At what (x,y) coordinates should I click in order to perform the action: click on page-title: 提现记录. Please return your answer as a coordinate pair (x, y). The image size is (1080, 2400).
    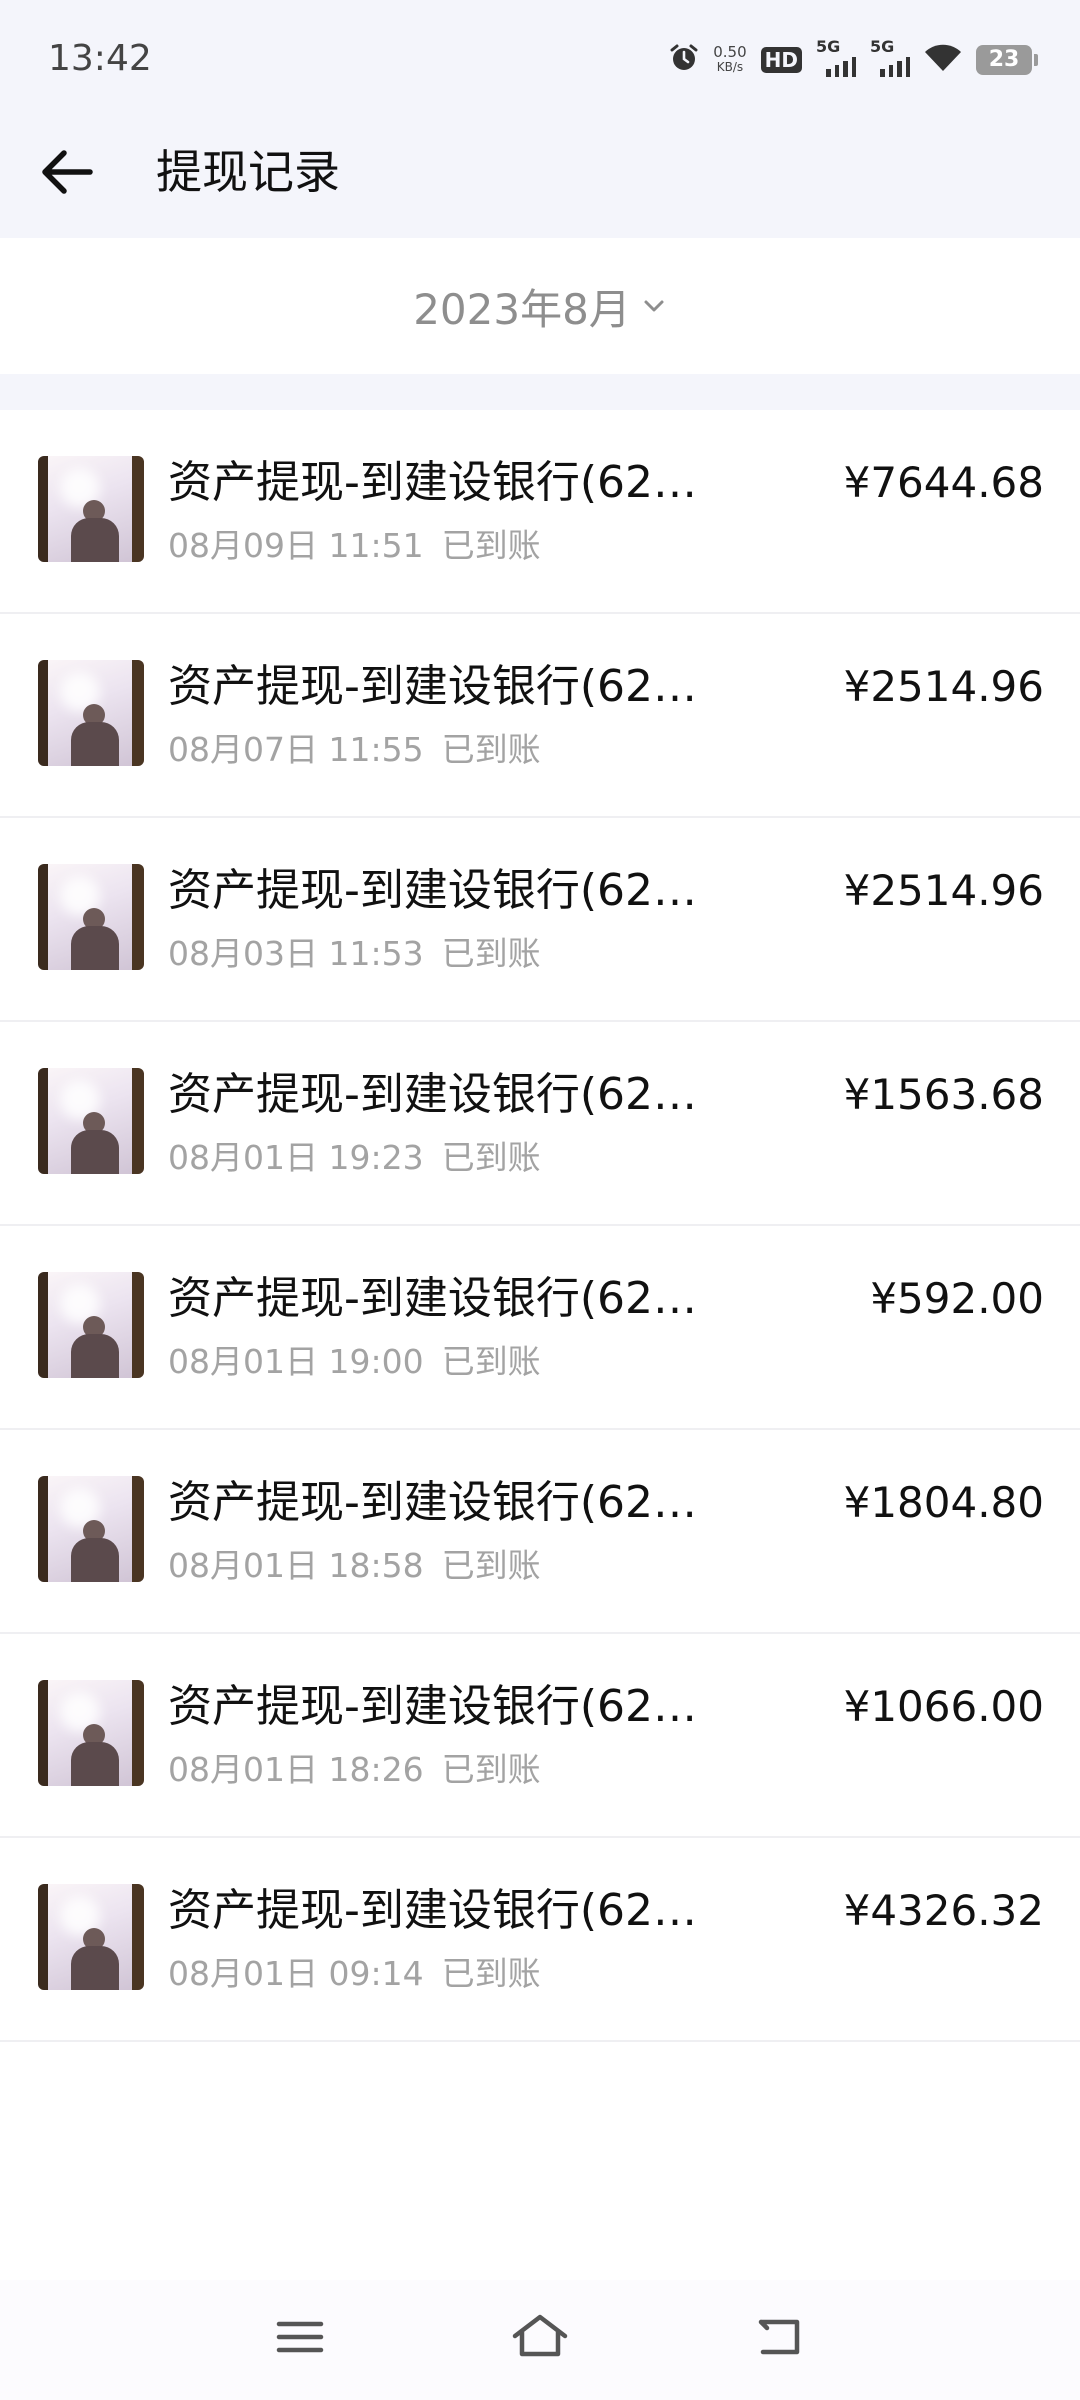
    Looking at the image, I should click on (248, 172).